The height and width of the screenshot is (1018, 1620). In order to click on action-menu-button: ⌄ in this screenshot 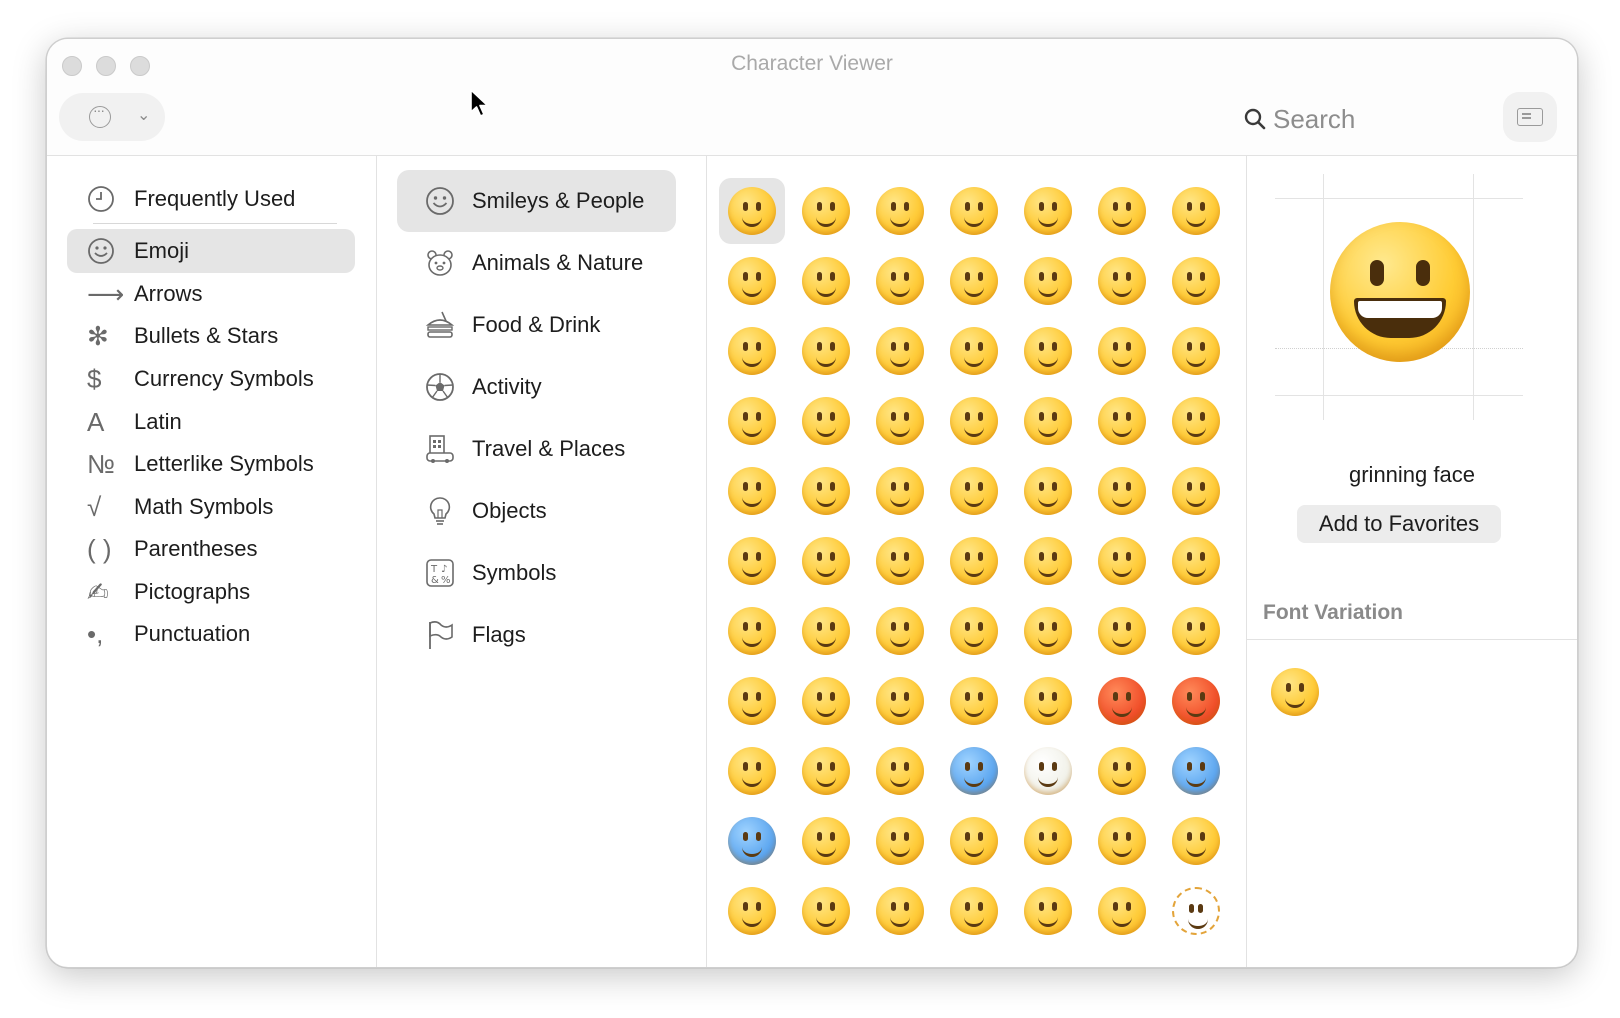, I will do `click(112, 117)`.